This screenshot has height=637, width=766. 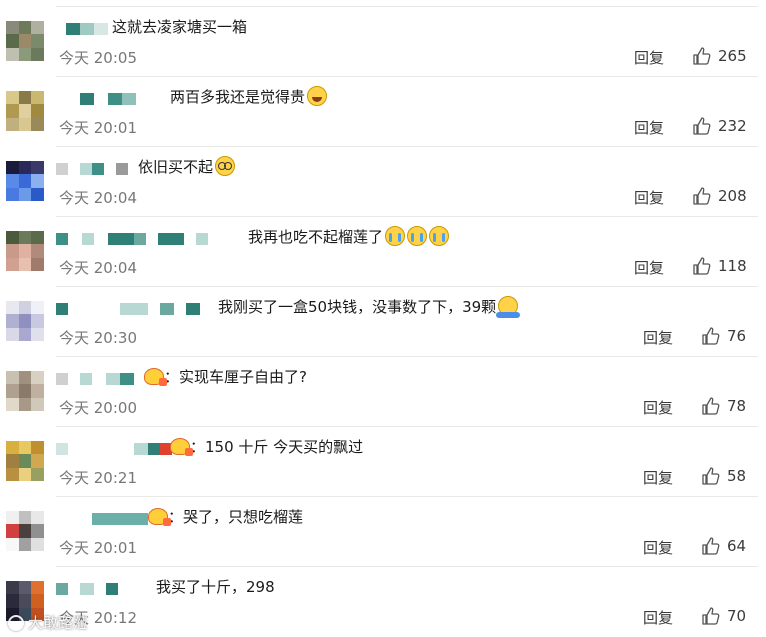 What do you see at coordinates (316, 237) in the screenshot?
I see `comment-text-body: 我再也吃不起榴莲了` at bounding box center [316, 237].